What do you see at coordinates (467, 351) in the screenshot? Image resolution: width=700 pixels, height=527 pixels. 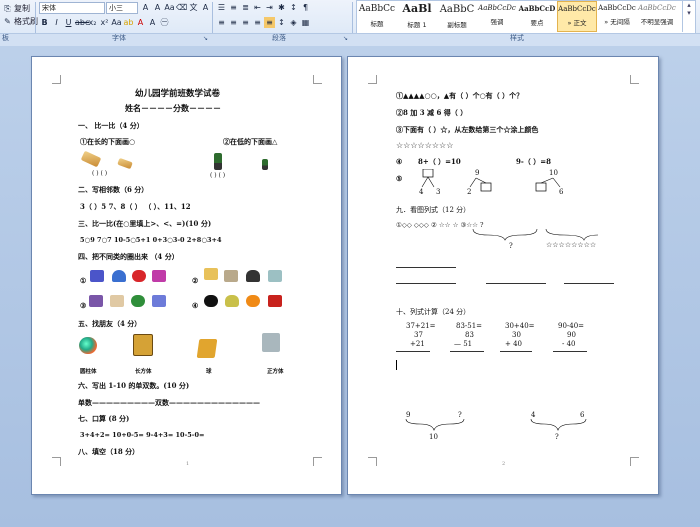 I see `calc-2-rule` at bounding box center [467, 351].